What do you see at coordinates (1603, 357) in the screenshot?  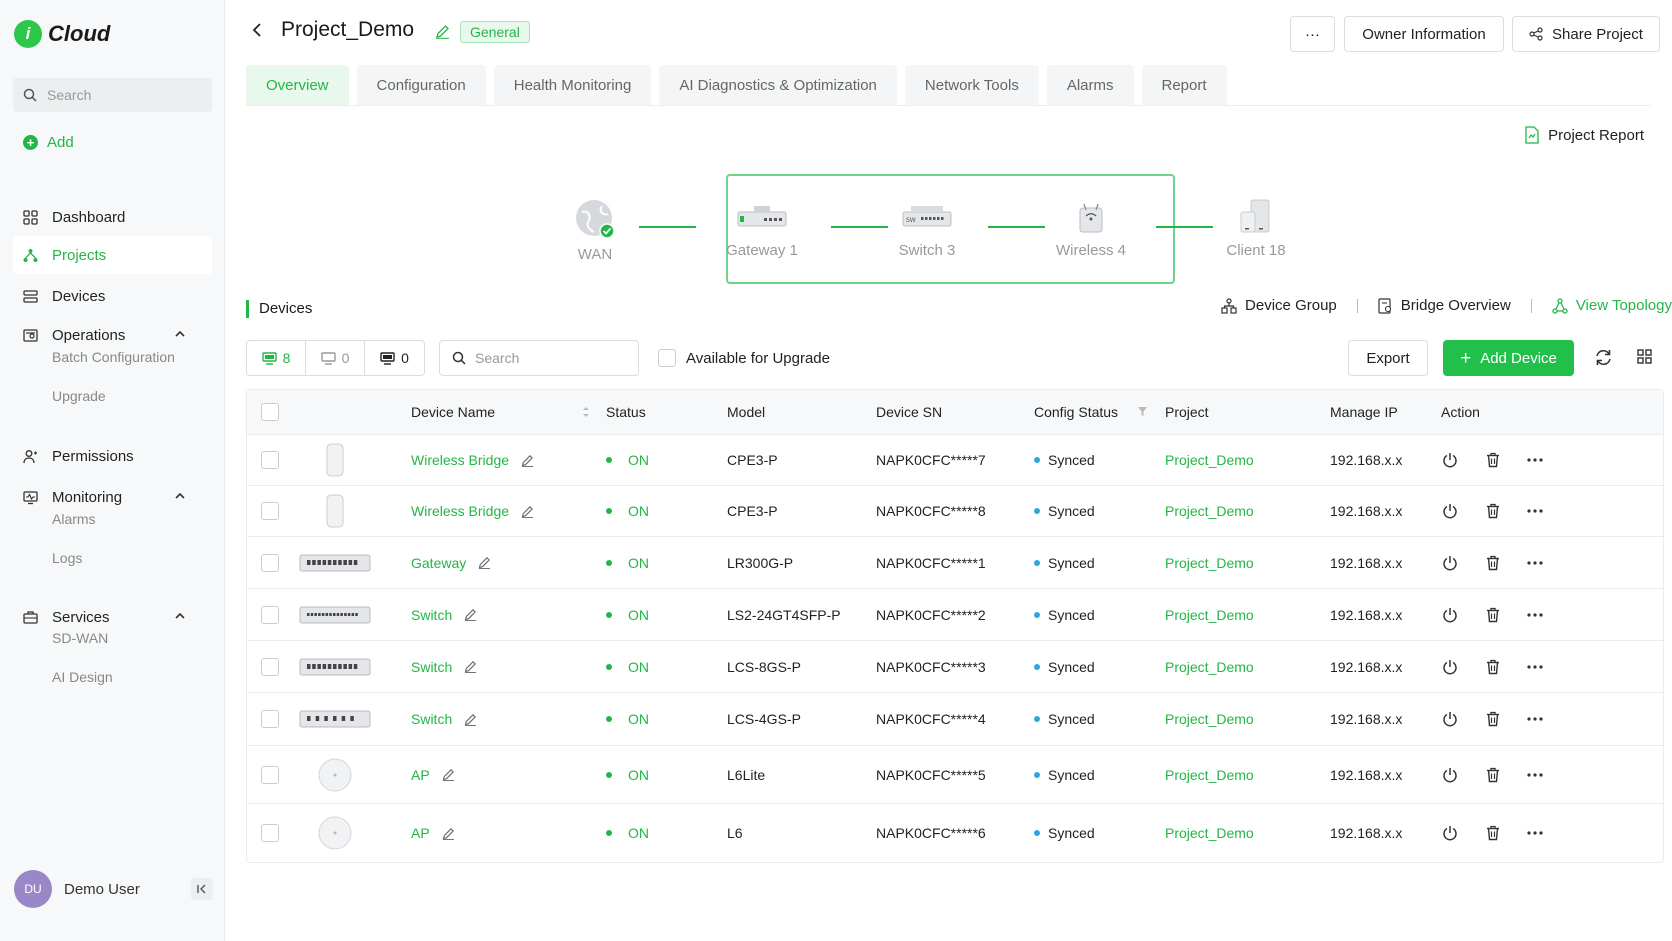 I see `refresh-icon` at bounding box center [1603, 357].